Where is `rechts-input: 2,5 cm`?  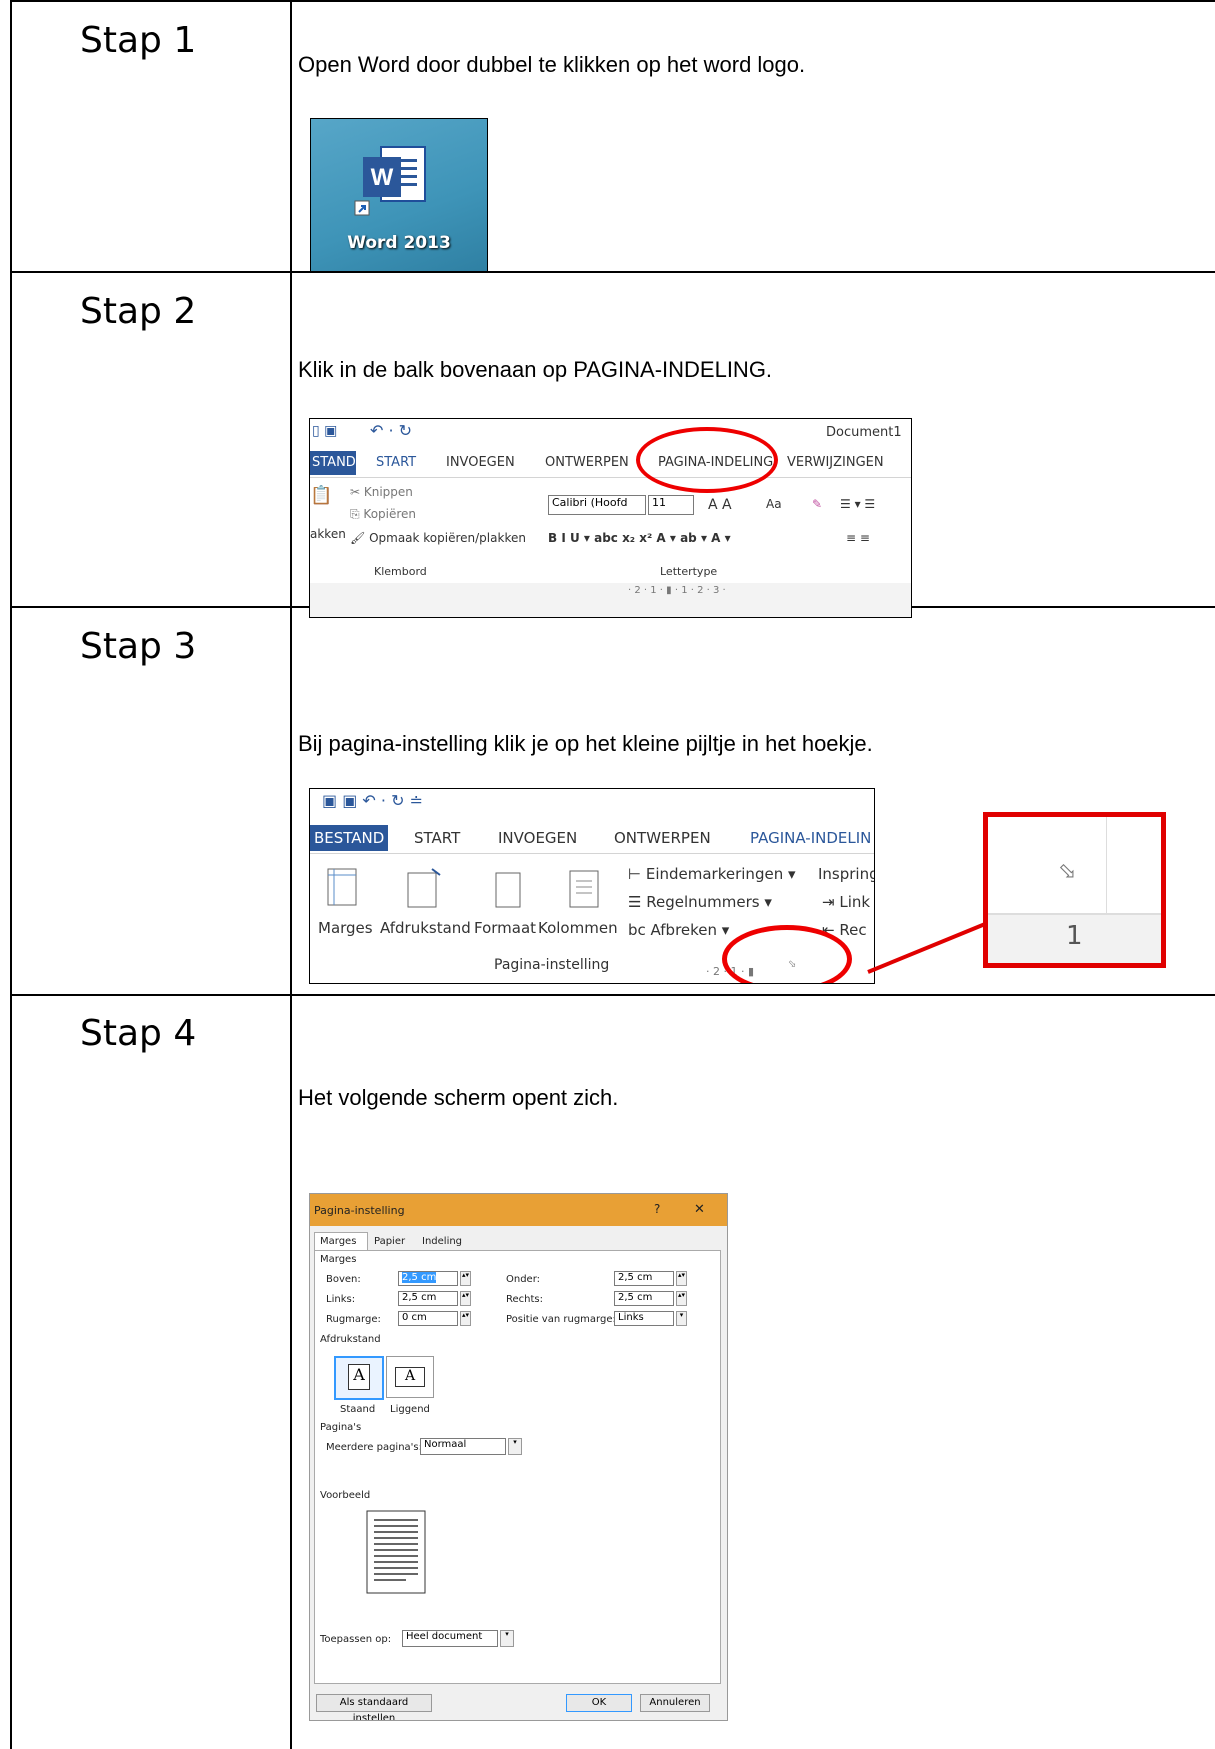
rechts-input: 2,5 cm is located at coordinates (644, 1298).